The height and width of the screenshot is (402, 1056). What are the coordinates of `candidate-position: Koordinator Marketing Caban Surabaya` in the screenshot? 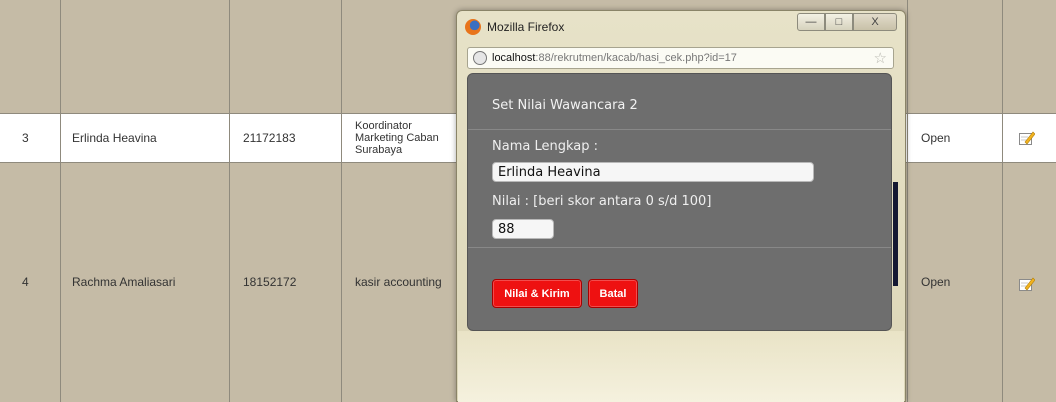 It's located at (397, 137).